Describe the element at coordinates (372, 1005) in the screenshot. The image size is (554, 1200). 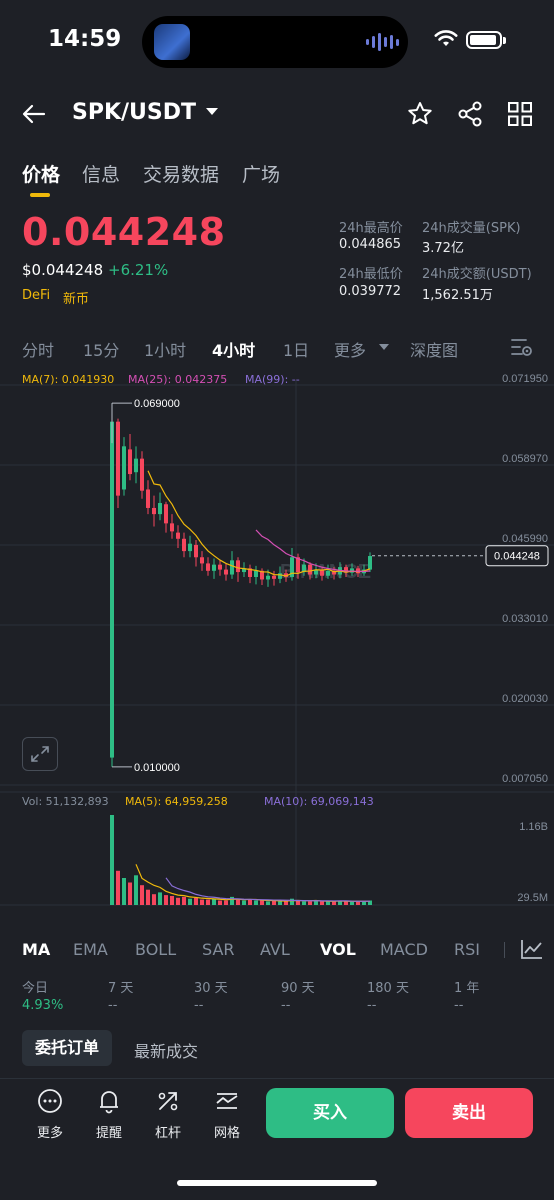
I see `perf-value-180d: --` at that location.